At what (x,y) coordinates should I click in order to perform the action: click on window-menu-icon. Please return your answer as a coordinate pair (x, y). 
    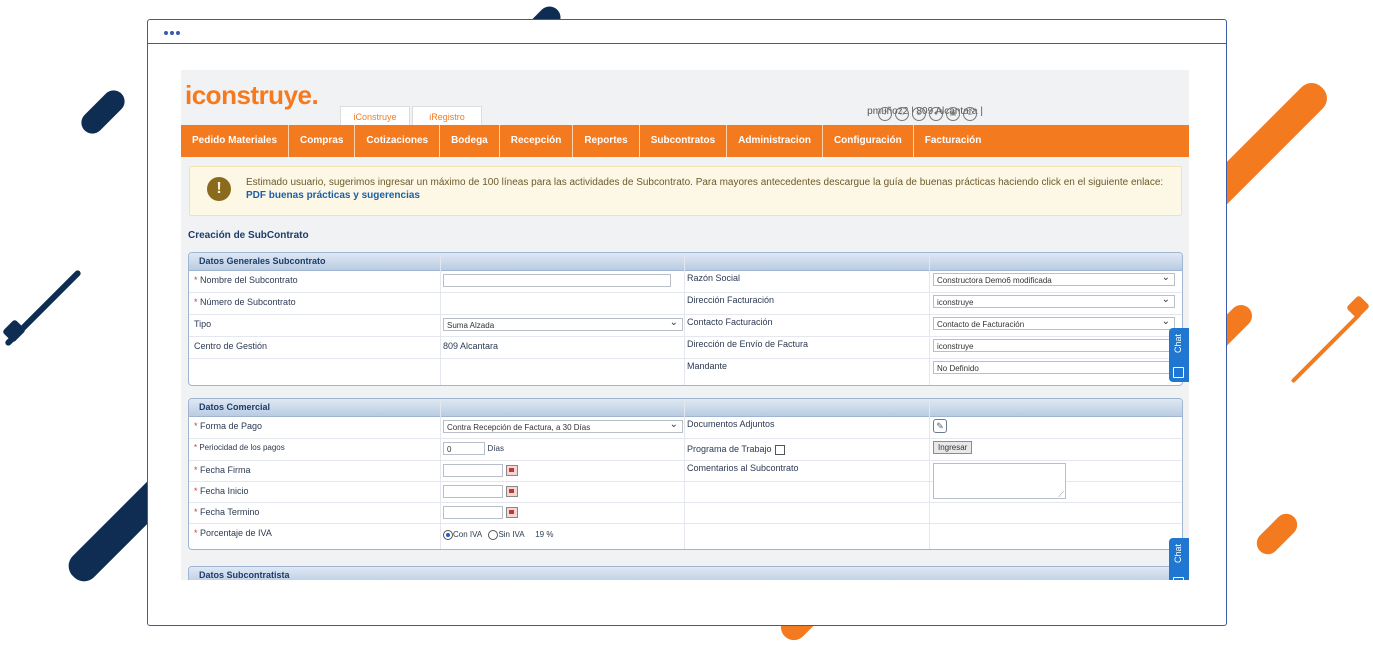
    Looking at the image, I should click on (173, 32).